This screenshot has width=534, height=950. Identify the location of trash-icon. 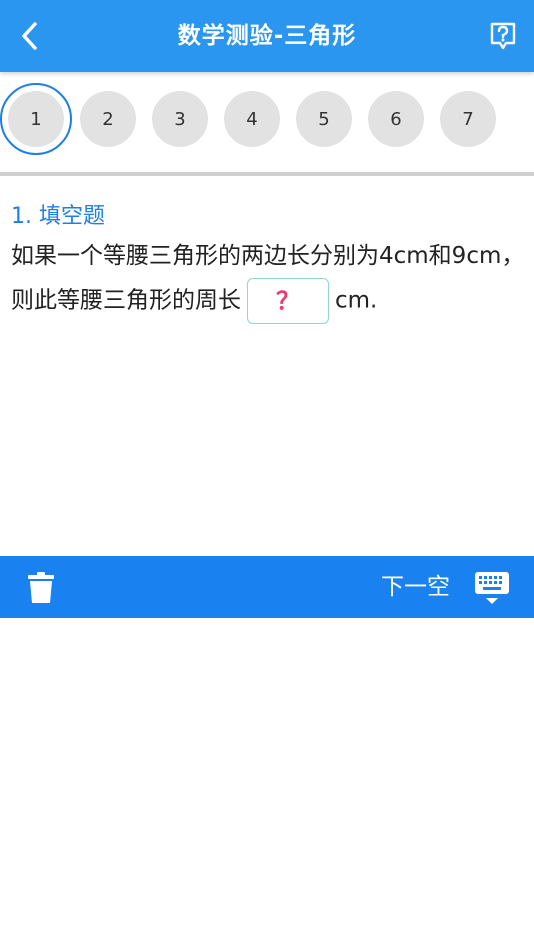
(41, 587).